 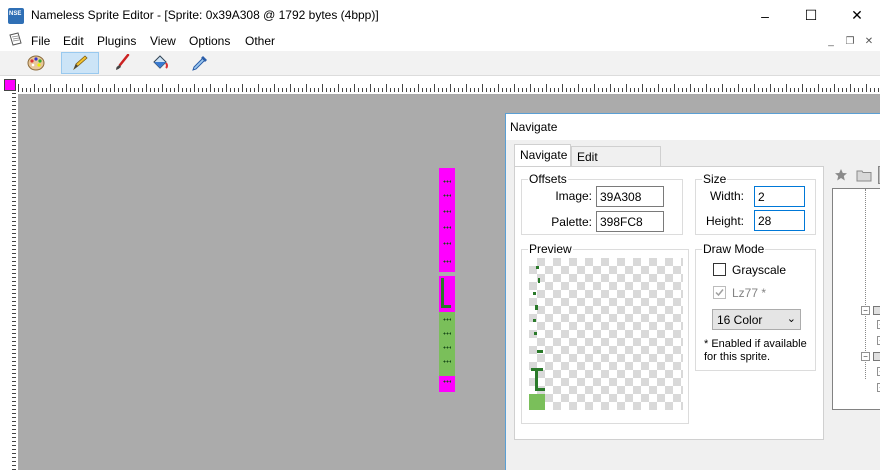 I want to click on palette-tool-button, so click(x=36, y=63).